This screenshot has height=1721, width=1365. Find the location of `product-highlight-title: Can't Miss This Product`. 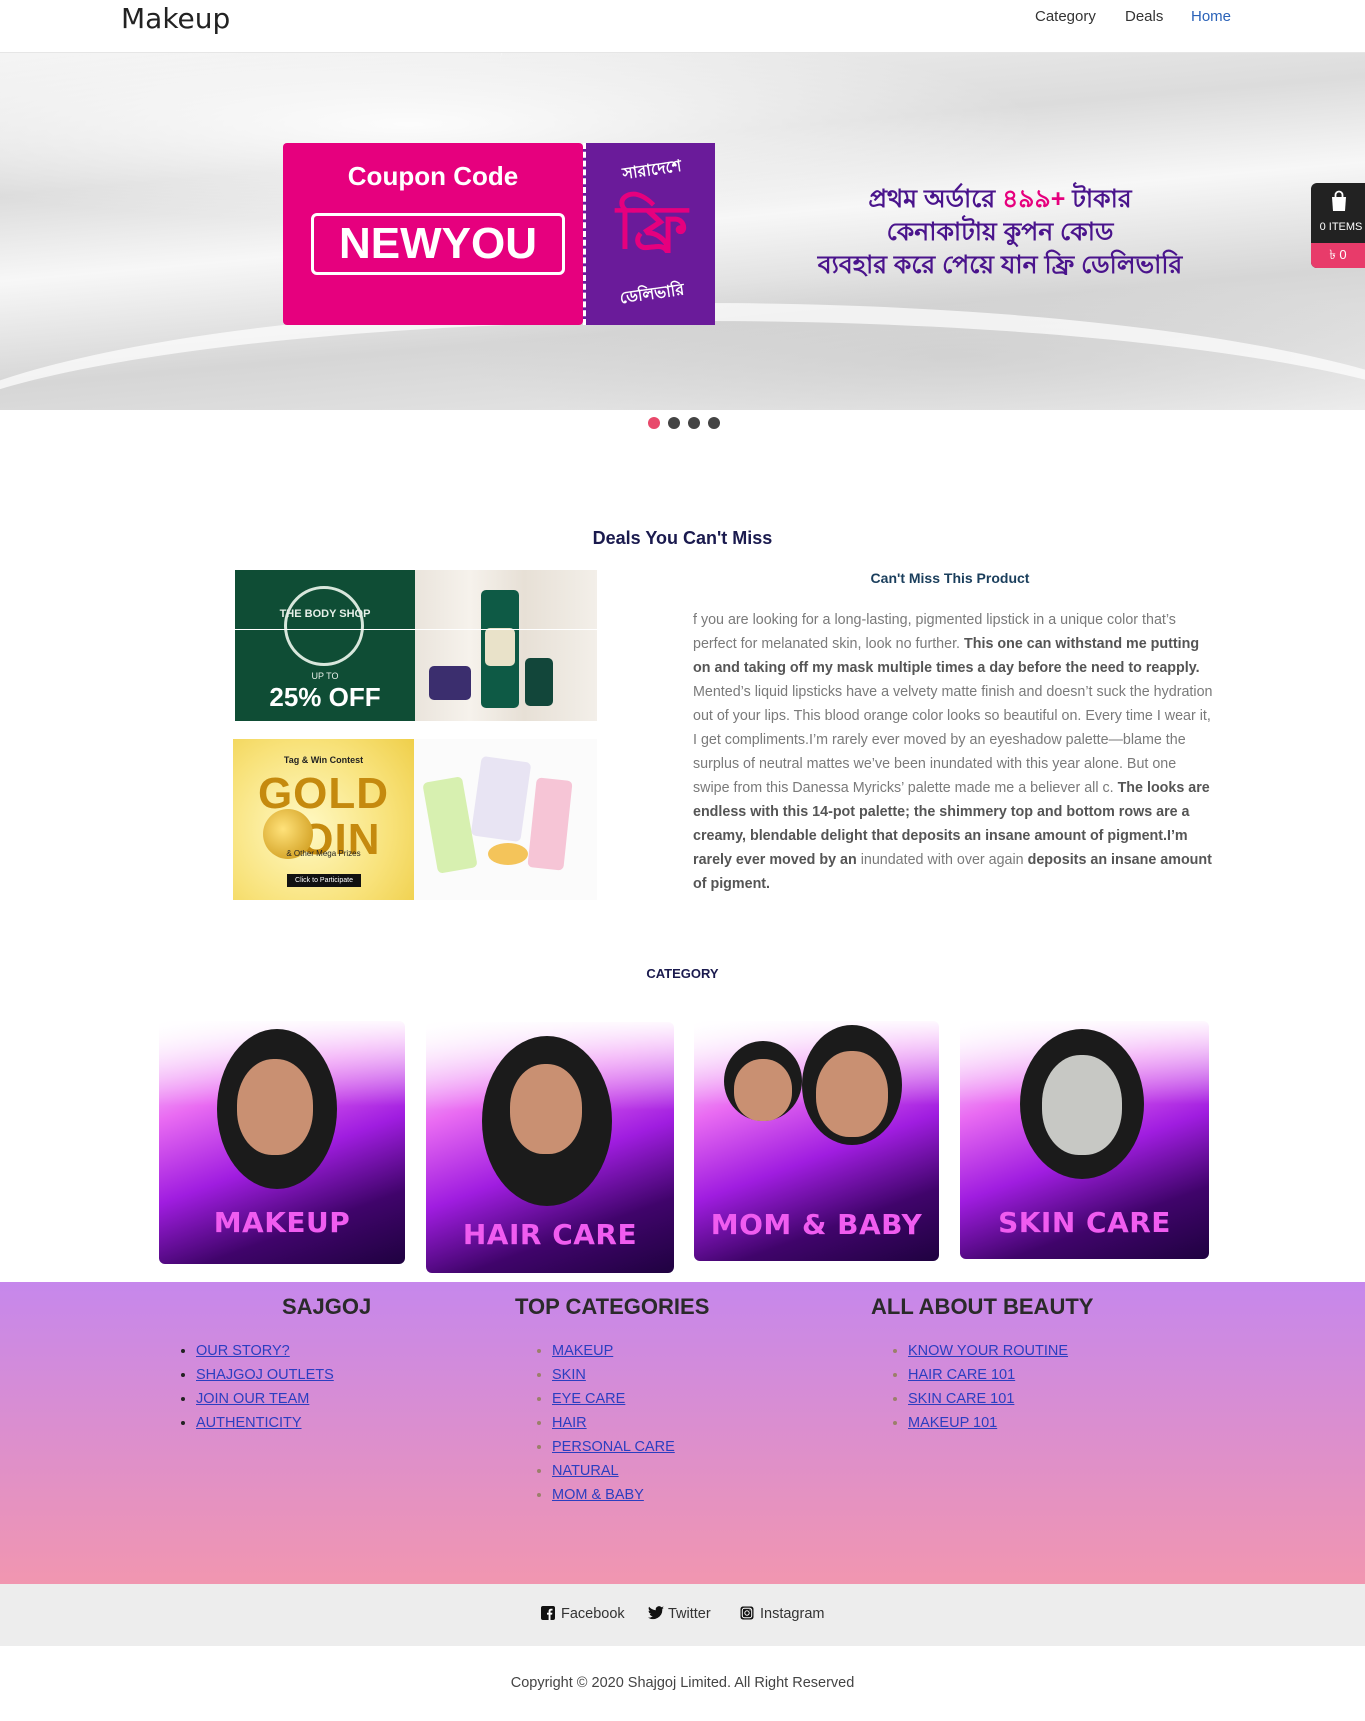

product-highlight-title: Can't Miss This Product is located at coordinates (950, 578).